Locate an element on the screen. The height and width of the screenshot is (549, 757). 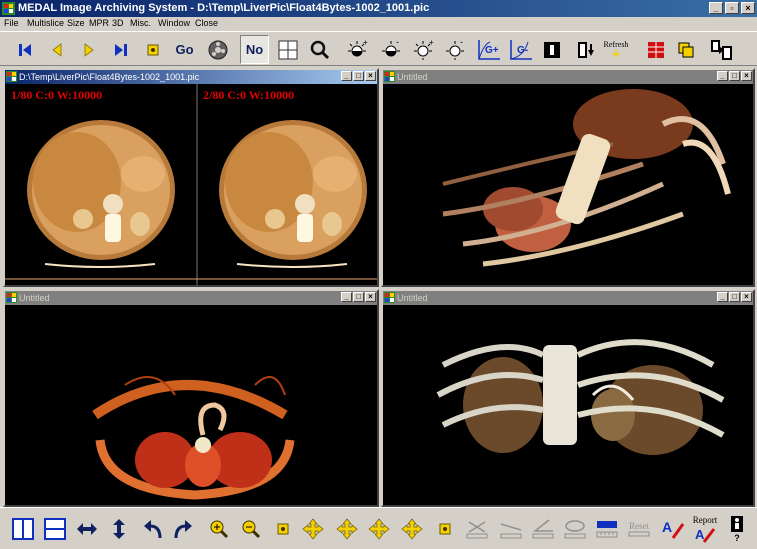
panel-3-maximize: □ is located at coordinates (358, 297).